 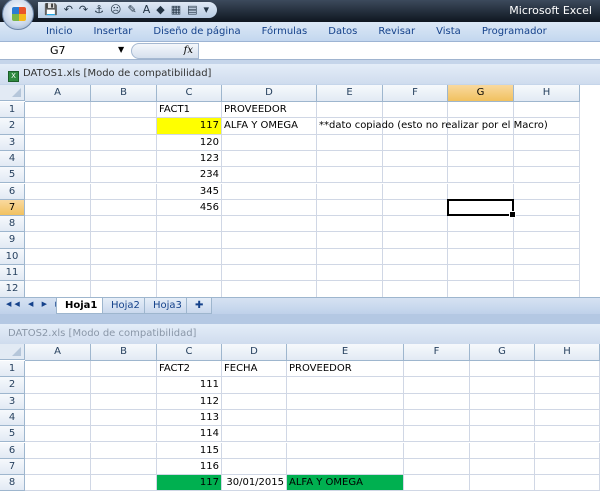 What do you see at coordinates (12, 142) in the screenshot?
I see `row-header: 3` at bounding box center [12, 142].